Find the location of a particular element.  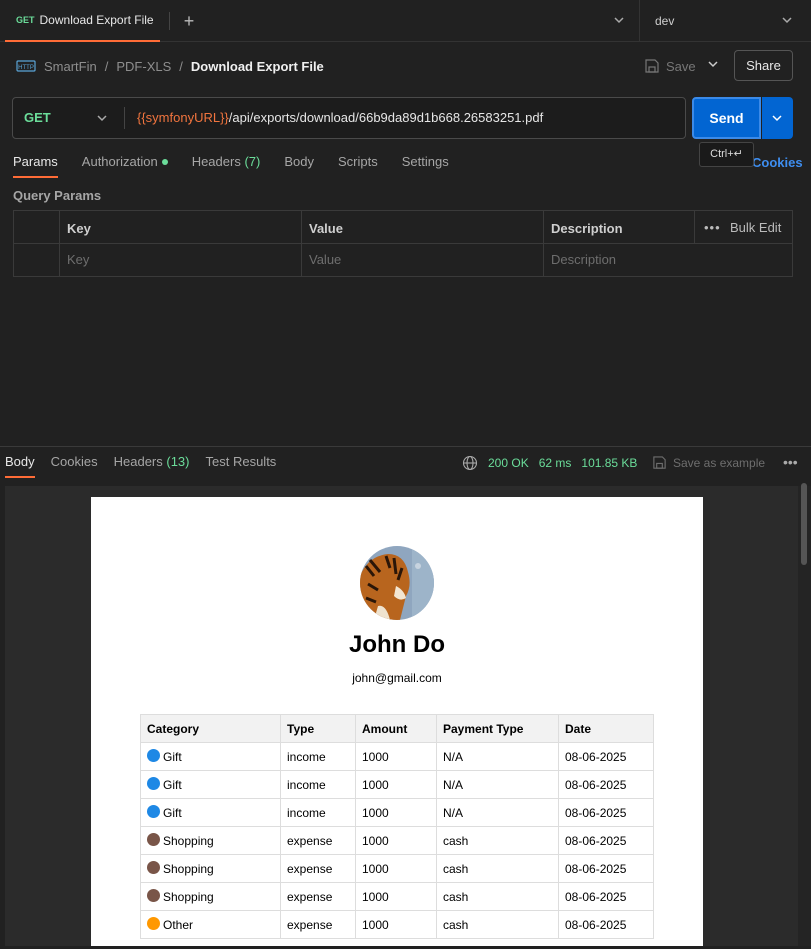

tab-label: Body is located at coordinates (299, 161).